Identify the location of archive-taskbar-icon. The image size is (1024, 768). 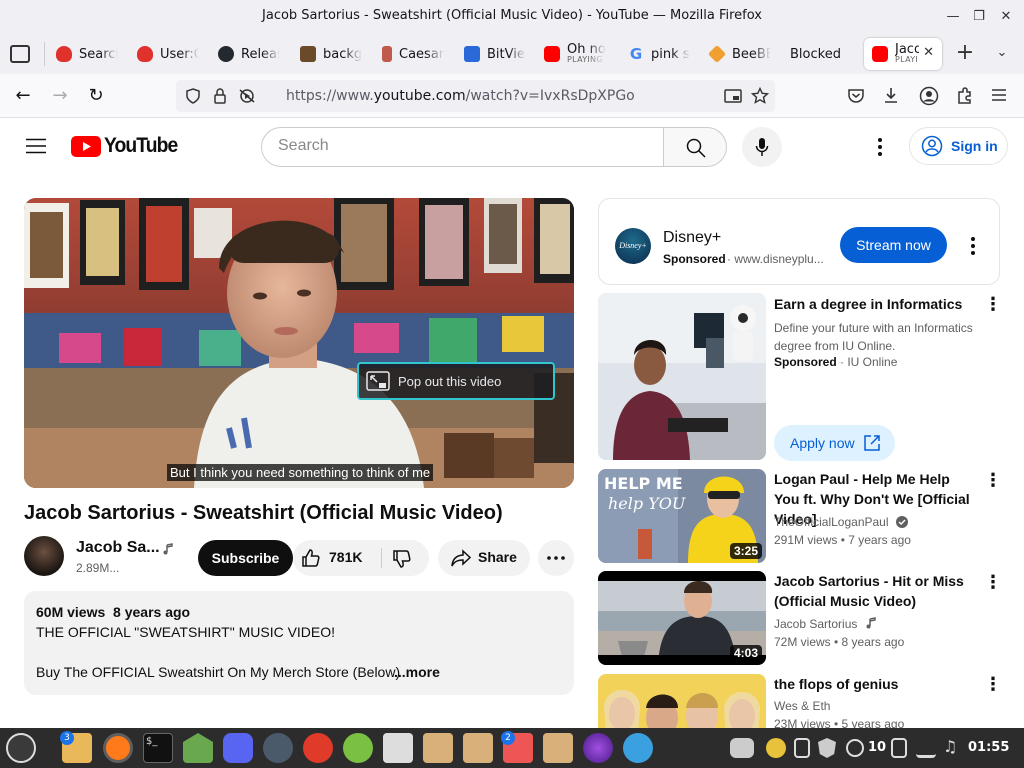
(558, 748).